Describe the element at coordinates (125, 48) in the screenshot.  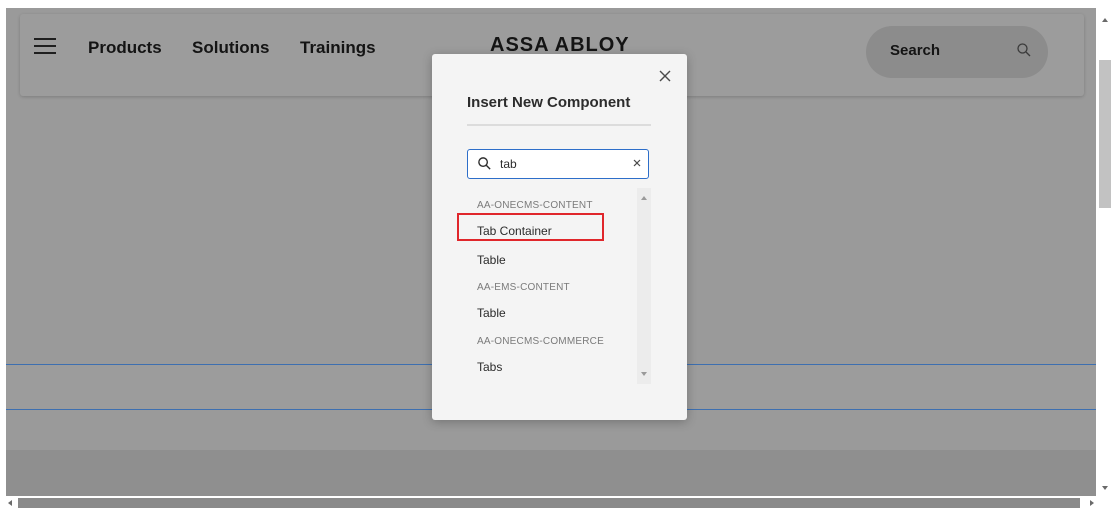
I see `nav-products: Products` at that location.